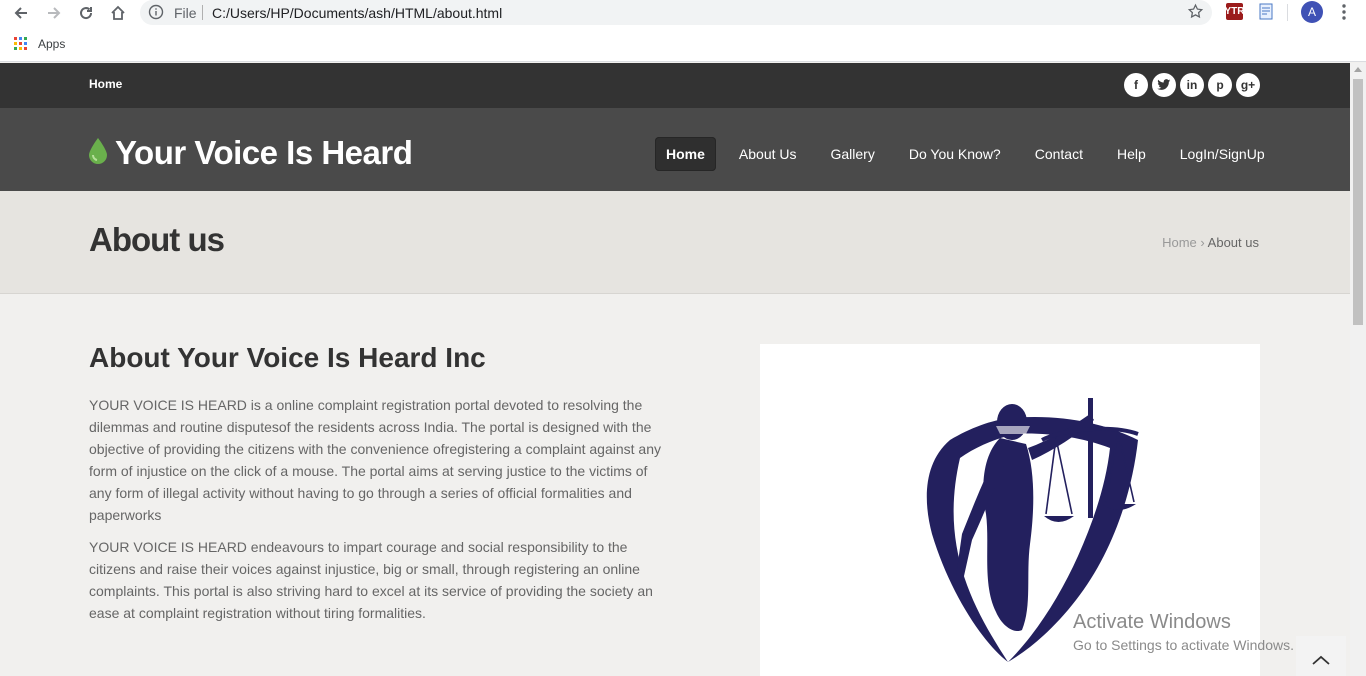  Describe the element at coordinates (1235, 11) in the screenshot. I see `ytr-extension-icon: YTR` at that location.